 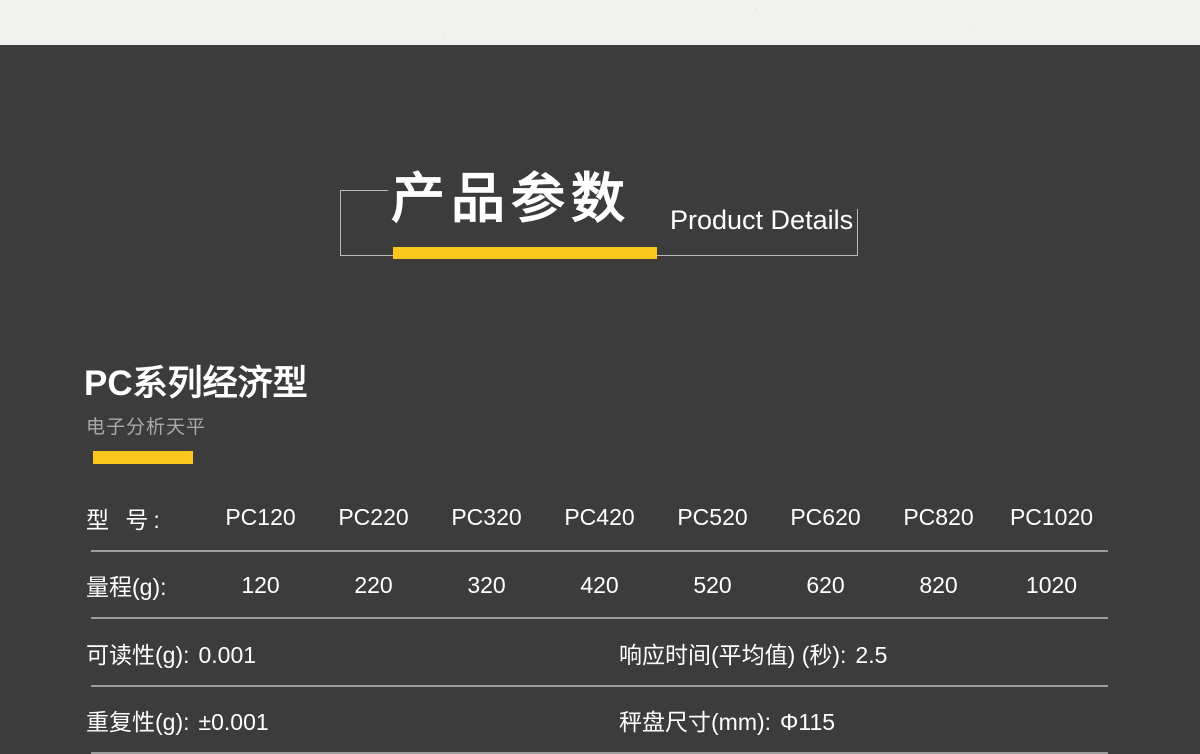 I want to click on table-cell: PC320, so click(x=486, y=517).